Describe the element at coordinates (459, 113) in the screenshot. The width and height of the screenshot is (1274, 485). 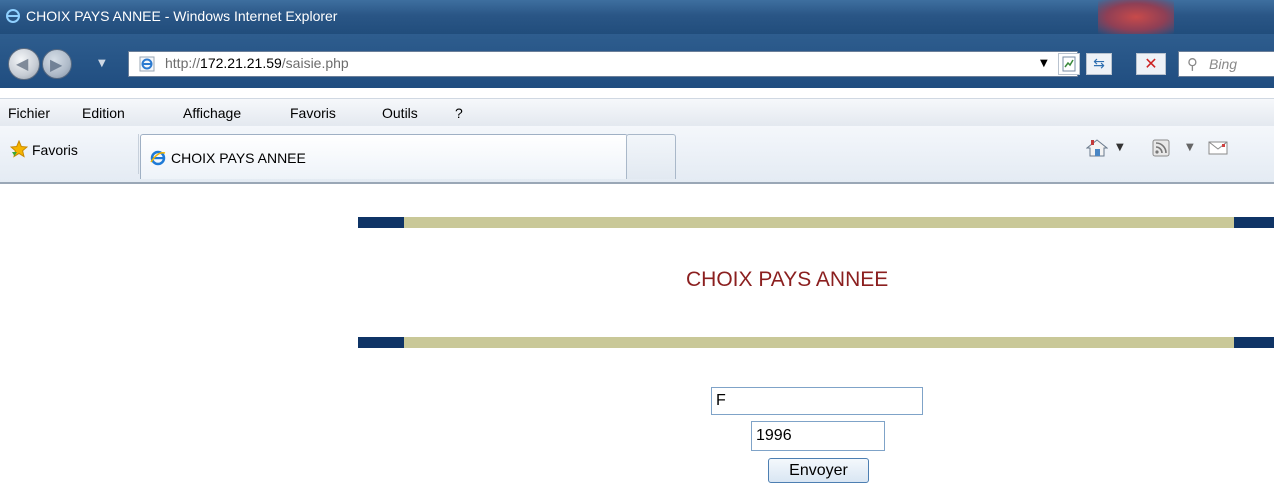
I see `menu-item-help: ?` at that location.